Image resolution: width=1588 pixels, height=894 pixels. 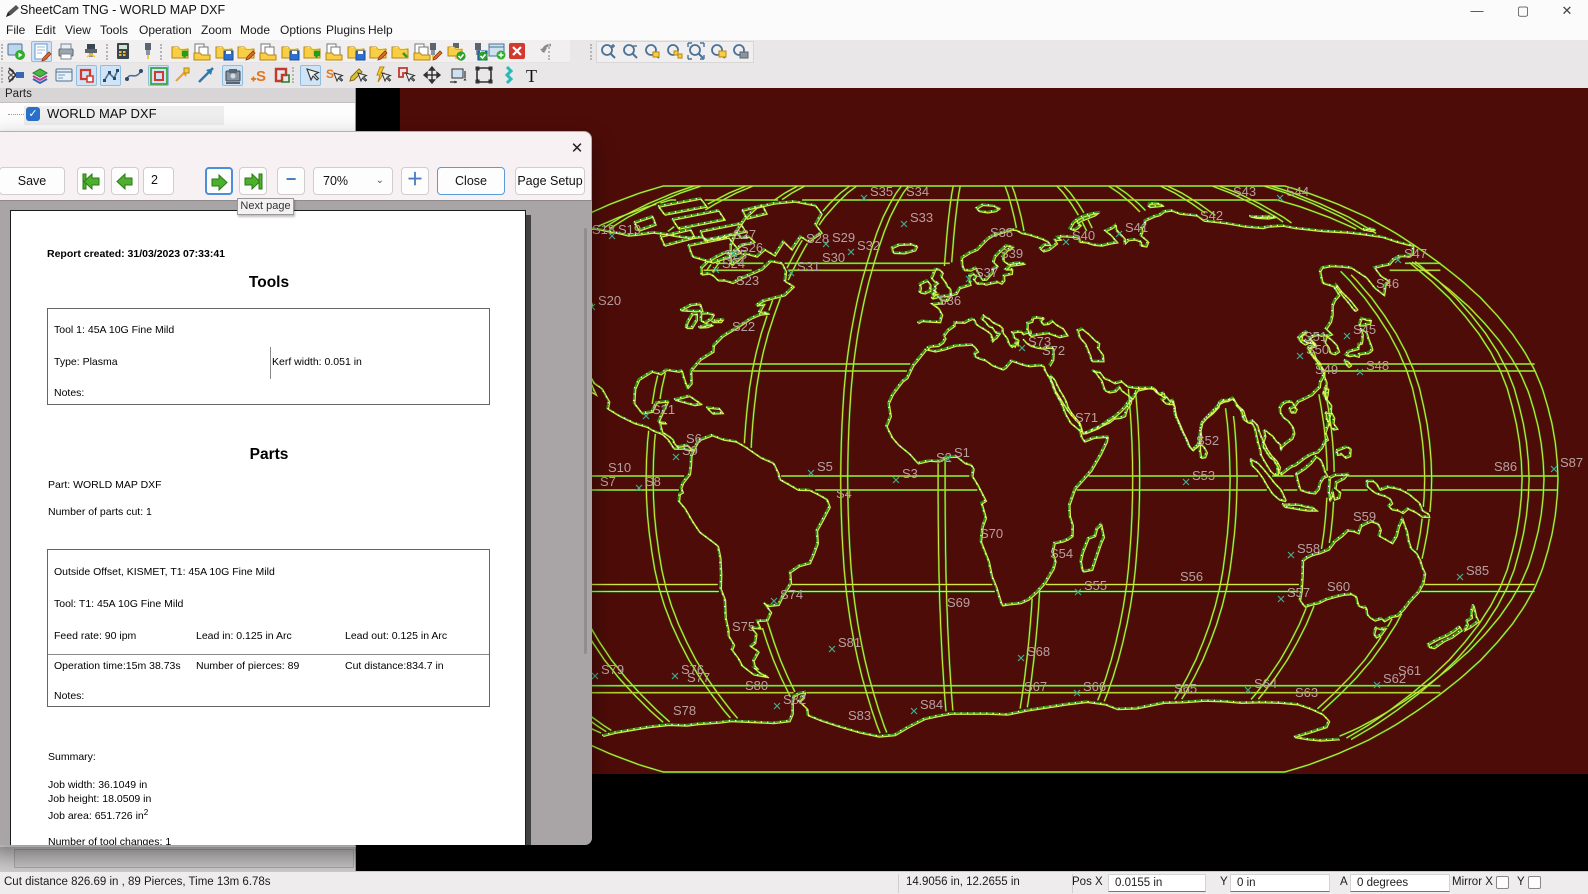 I want to click on svg-text: S40, so click(x=1083, y=235).